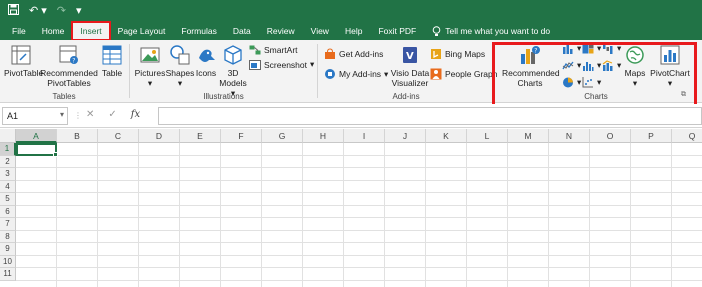 The height and width of the screenshot is (287, 702). Describe the element at coordinates (320, 31) in the screenshot. I see `tab-view: View` at that location.